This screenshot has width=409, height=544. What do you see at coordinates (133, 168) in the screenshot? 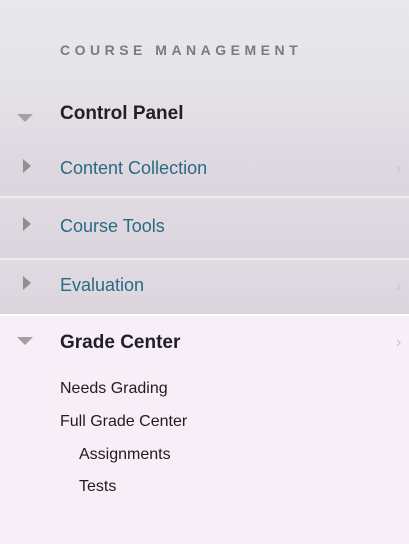
I see `menu-item-label-content-collection: Content Collection` at bounding box center [133, 168].